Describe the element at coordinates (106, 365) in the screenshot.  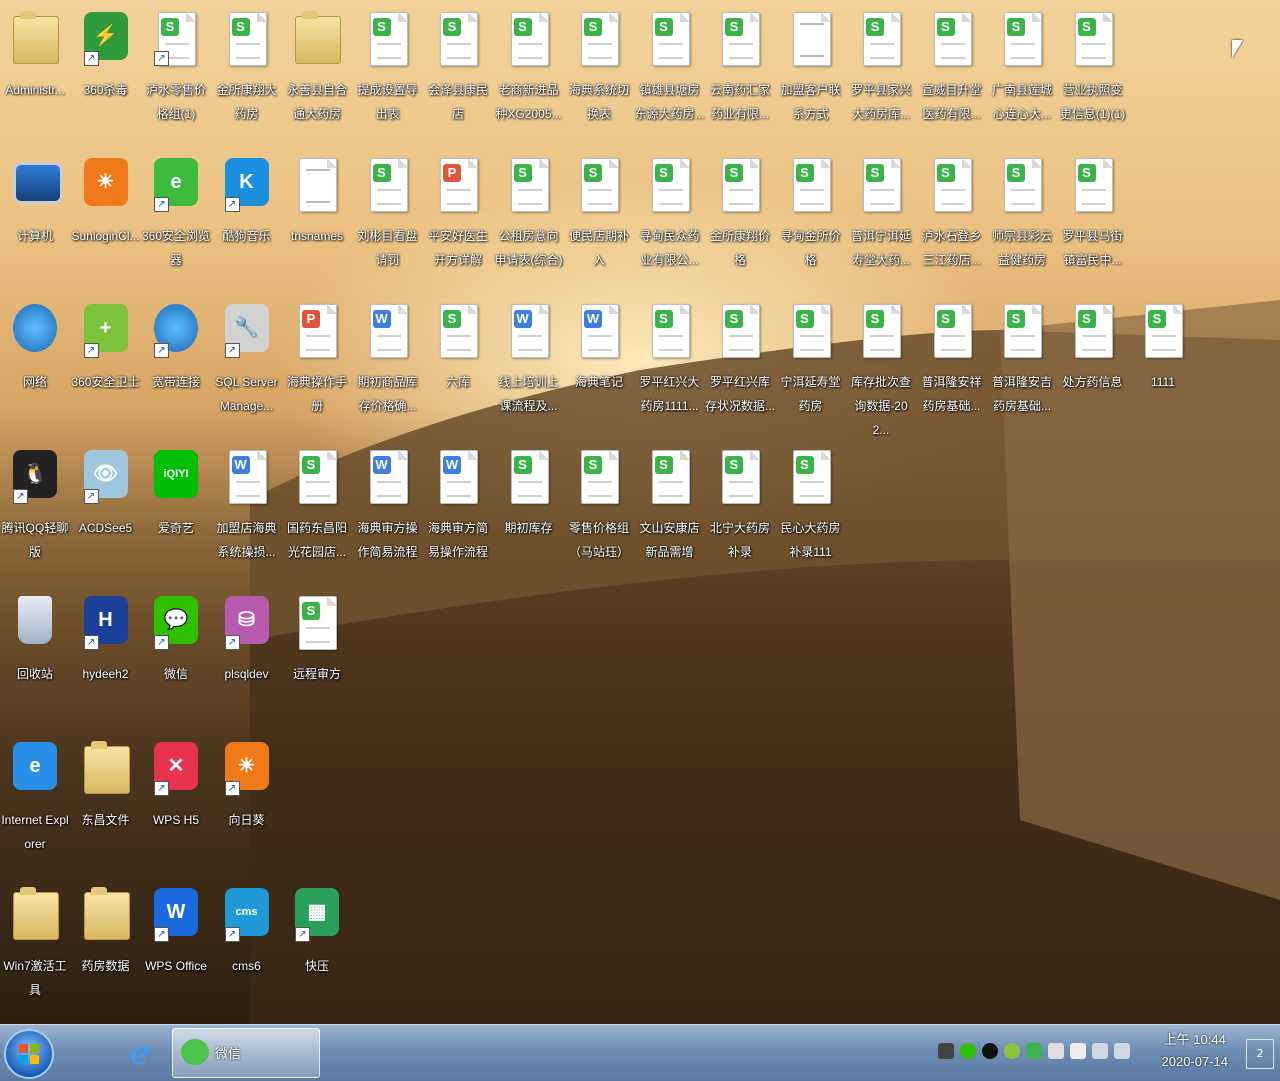
I see `desktop-icon: + ↗ 360安全卫士` at that location.